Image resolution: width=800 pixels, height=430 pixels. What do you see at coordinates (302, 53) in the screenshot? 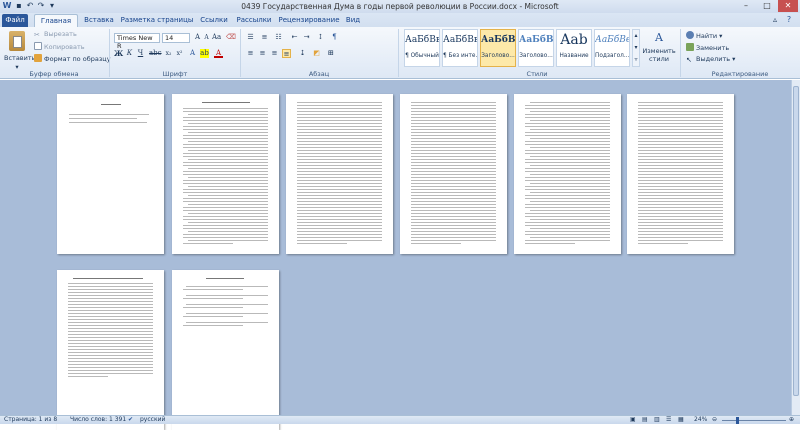
I see `line-spacing-icon: ↨` at bounding box center [302, 53].